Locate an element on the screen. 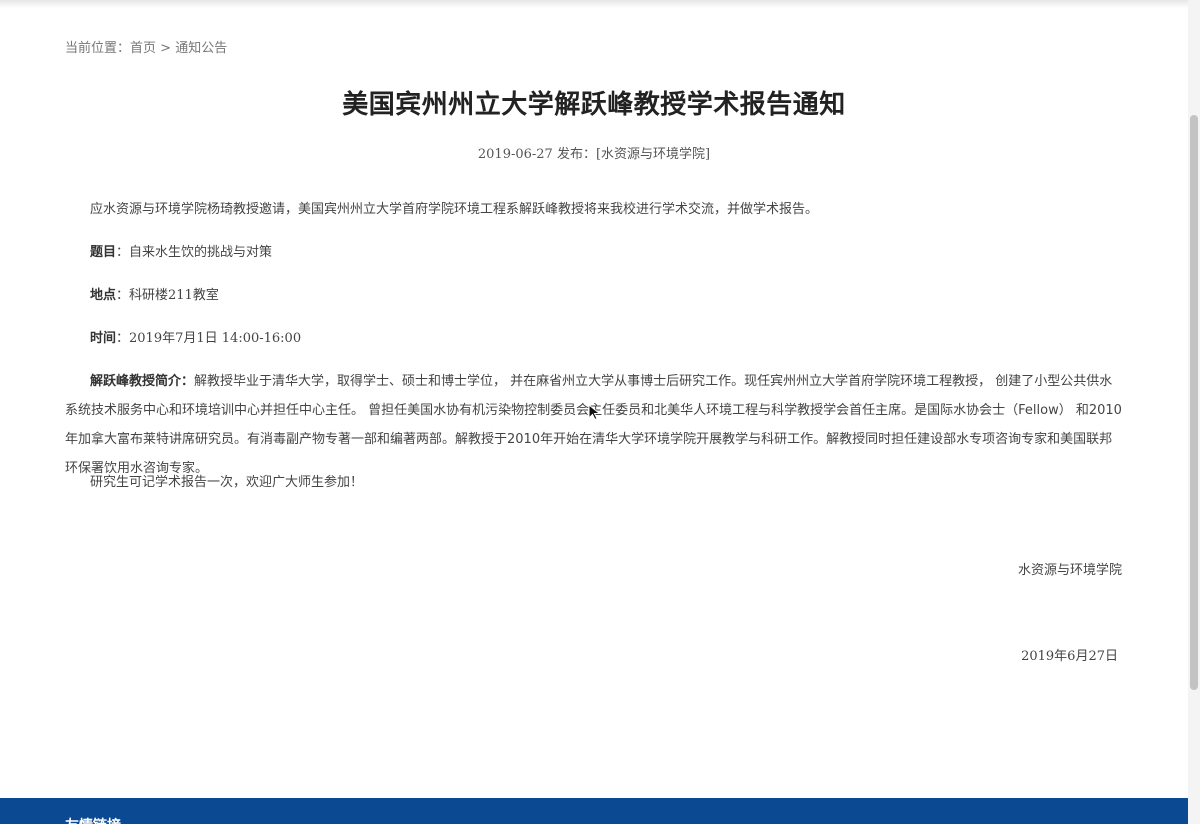  note-paragraph: 研究生可记学术报告一次，欢迎广大师生参加！ is located at coordinates (227, 482).